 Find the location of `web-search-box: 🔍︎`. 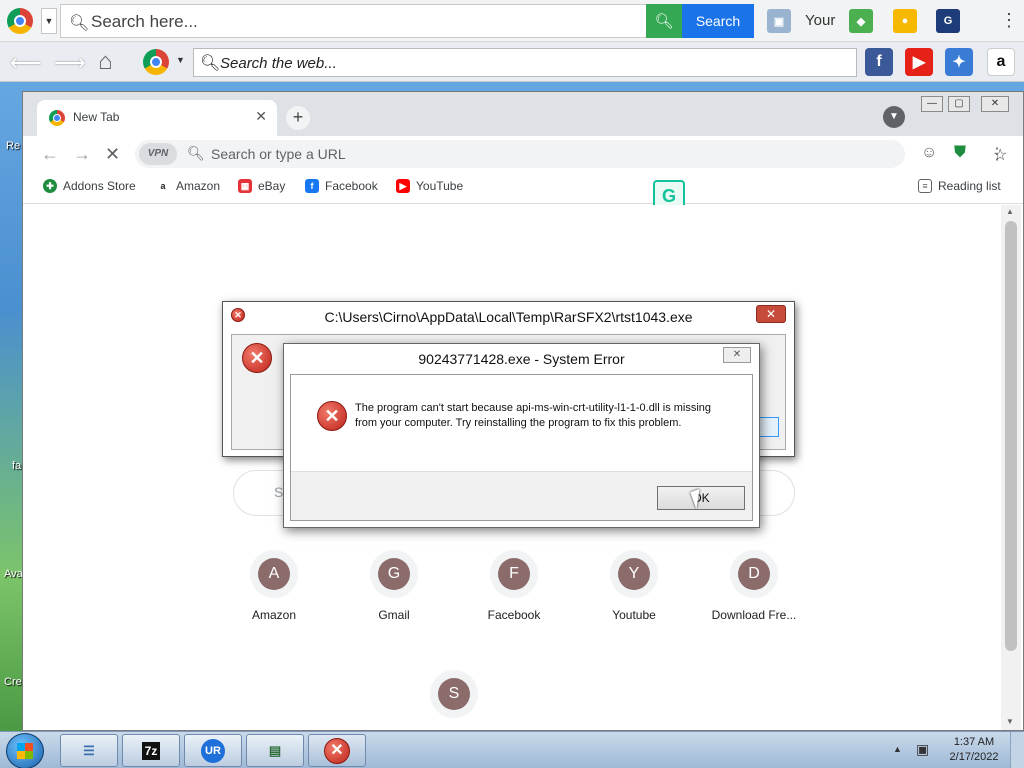

web-search-box: 🔍︎ is located at coordinates (525, 62).